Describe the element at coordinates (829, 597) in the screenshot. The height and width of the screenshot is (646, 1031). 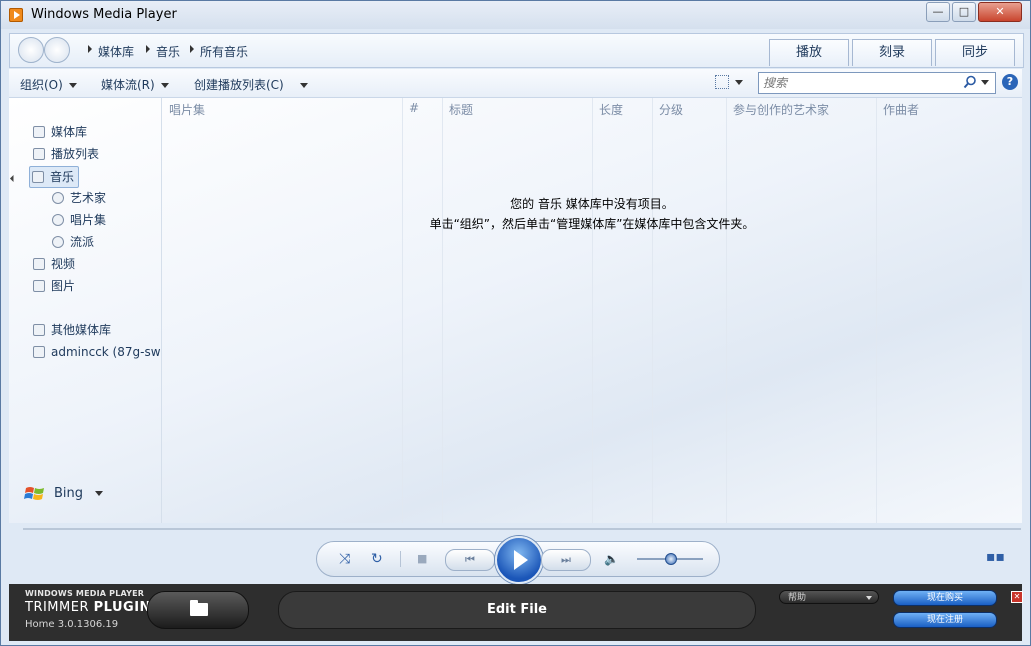
I see `plugin-help-dropdown: 帮助` at that location.